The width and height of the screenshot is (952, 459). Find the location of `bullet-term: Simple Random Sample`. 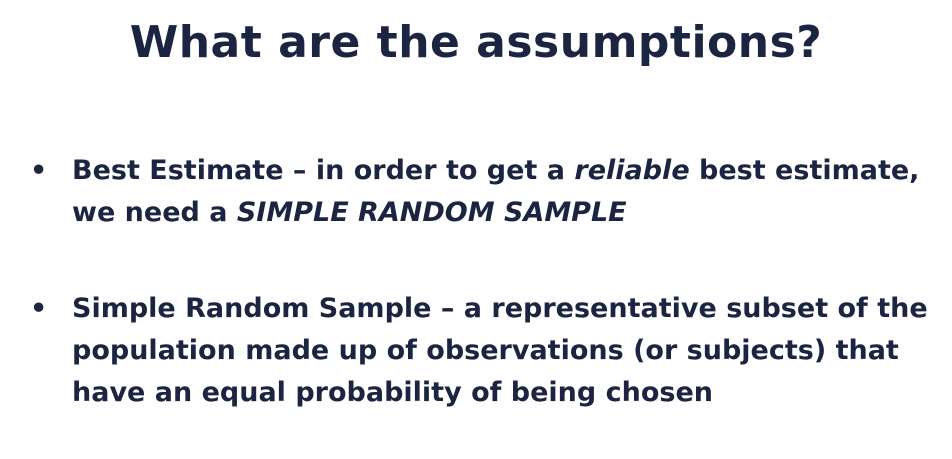

bullet-term: Simple Random Sample is located at coordinates (252, 308).